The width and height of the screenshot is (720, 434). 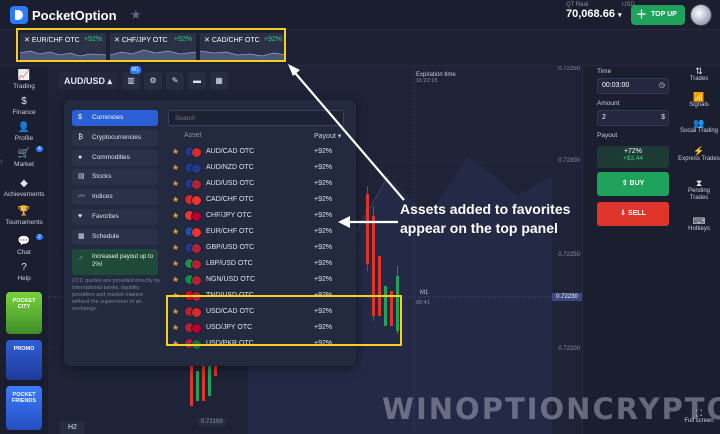 I want to click on rnav-pending: ⧗ Pending Trades, so click(x=699, y=190).